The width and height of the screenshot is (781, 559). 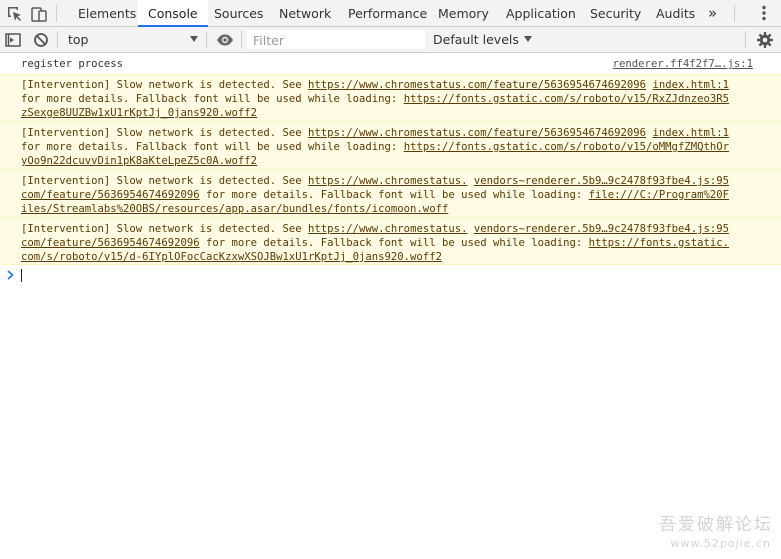 I want to click on console-message-log: register process renderer.ff4f2f7….js:1, so click(x=390, y=63).